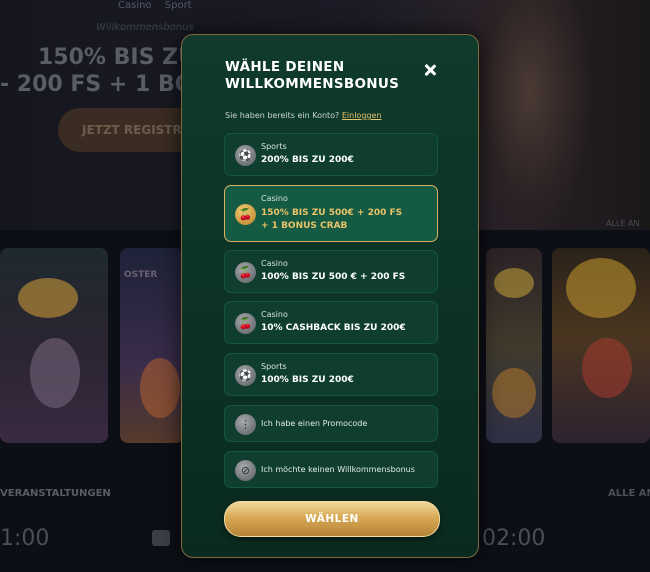 This screenshot has width=650, height=572. What do you see at coordinates (314, 423) in the screenshot?
I see `option-label: Ich habe einen Promocode` at bounding box center [314, 423].